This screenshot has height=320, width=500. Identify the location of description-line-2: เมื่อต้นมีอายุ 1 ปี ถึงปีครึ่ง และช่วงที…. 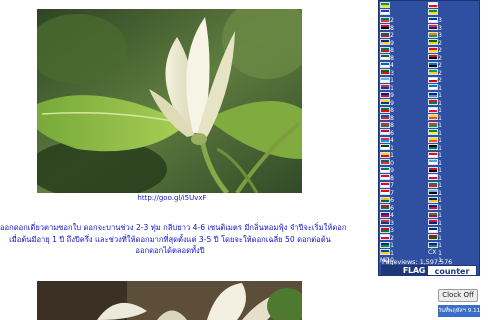
(170, 239).